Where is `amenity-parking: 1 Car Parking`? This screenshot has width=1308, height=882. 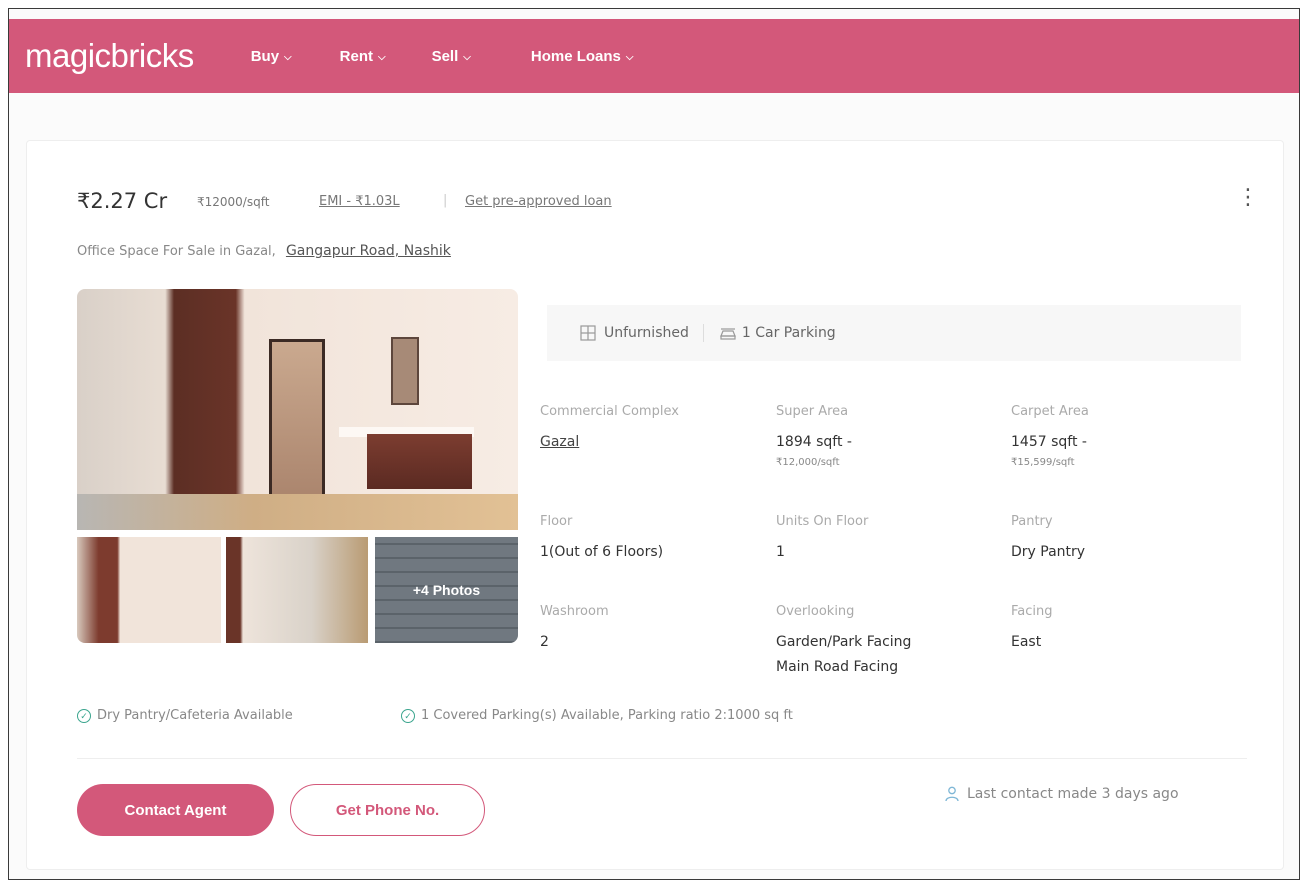
amenity-parking: 1 Car Parking is located at coordinates (777, 333).